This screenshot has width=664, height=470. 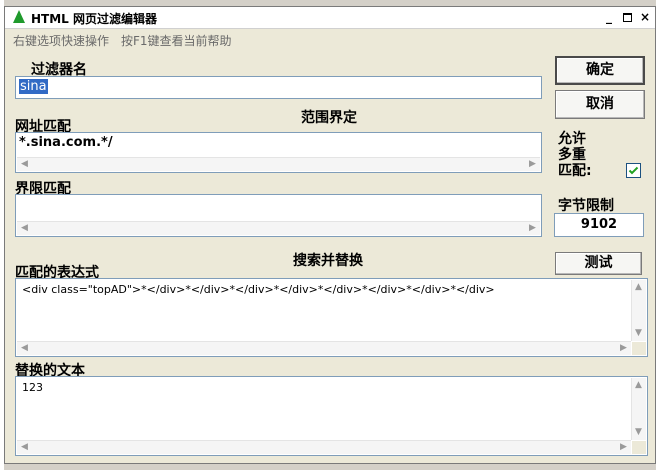 What do you see at coordinates (278, 164) in the screenshot?
I see `url-match-hscroll: ◀ ▶` at bounding box center [278, 164].